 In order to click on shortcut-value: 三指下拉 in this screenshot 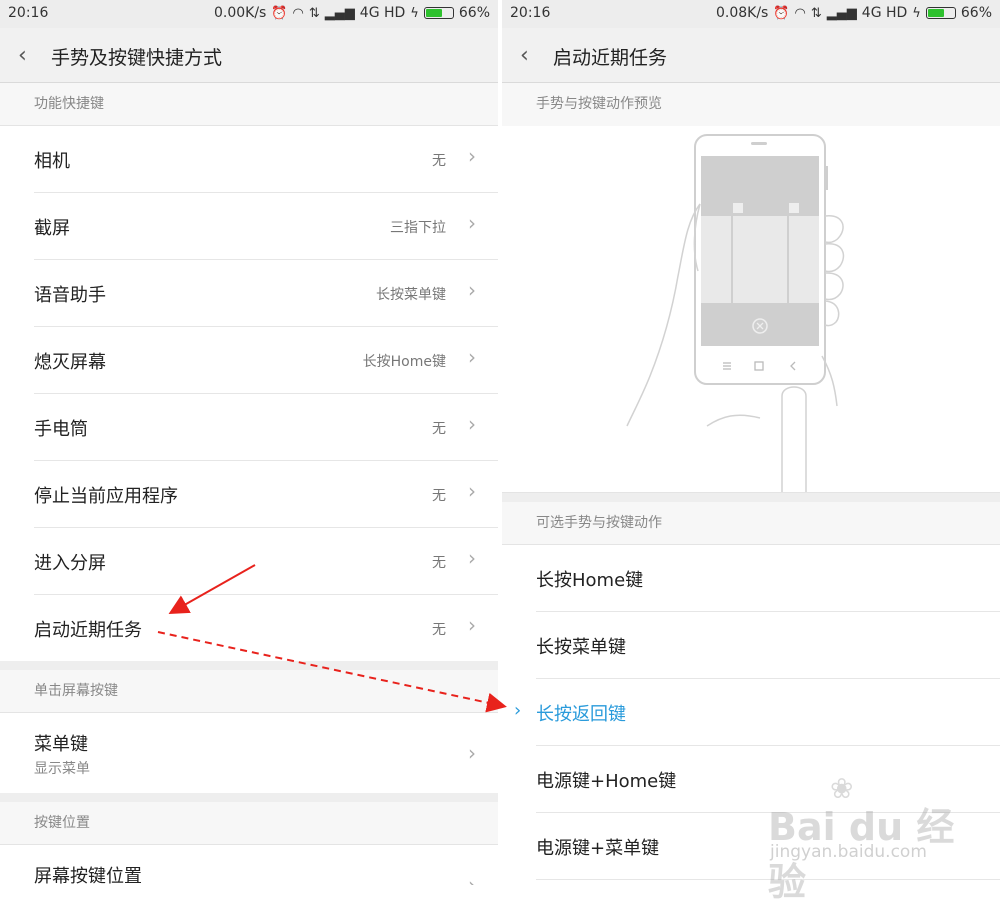, I will do `click(418, 228)`.